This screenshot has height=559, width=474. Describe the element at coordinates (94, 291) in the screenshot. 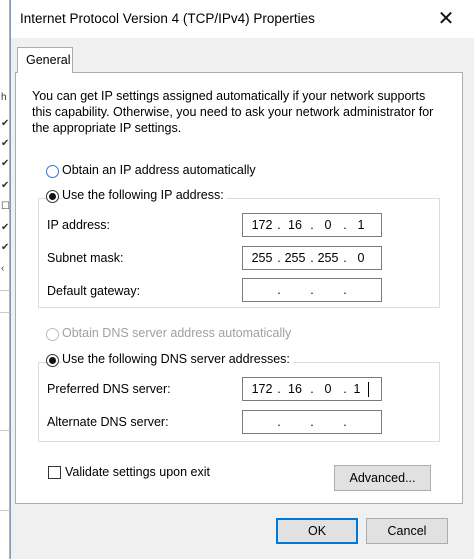

I see `default-gateway-label: Default gateway:` at that location.